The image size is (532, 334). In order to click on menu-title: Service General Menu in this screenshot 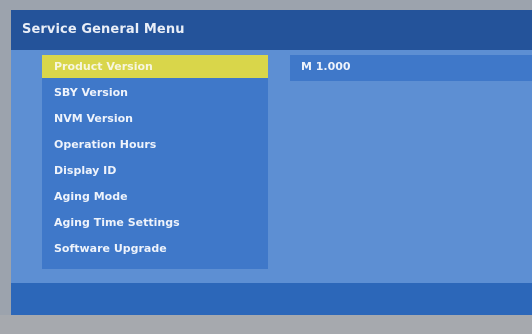, I will do `click(103, 29)`.